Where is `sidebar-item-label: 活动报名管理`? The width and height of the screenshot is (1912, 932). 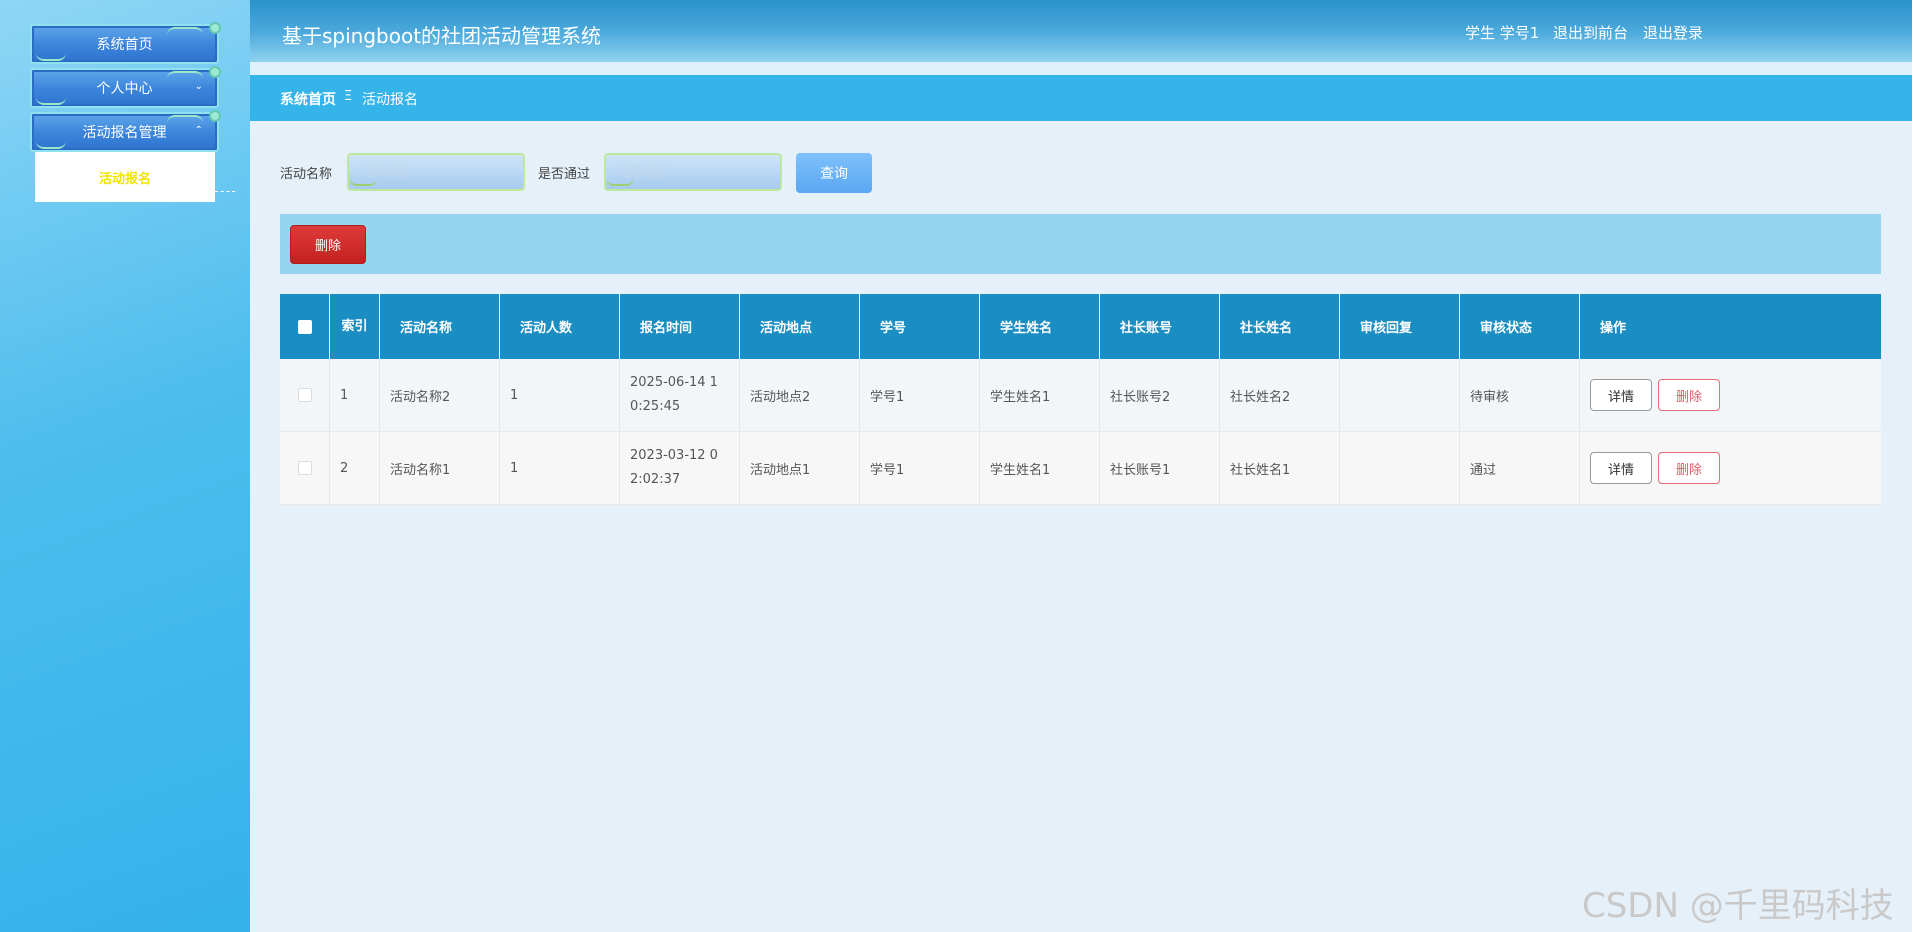
sidebar-item-label: 活动报名管理 is located at coordinates (124, 133).